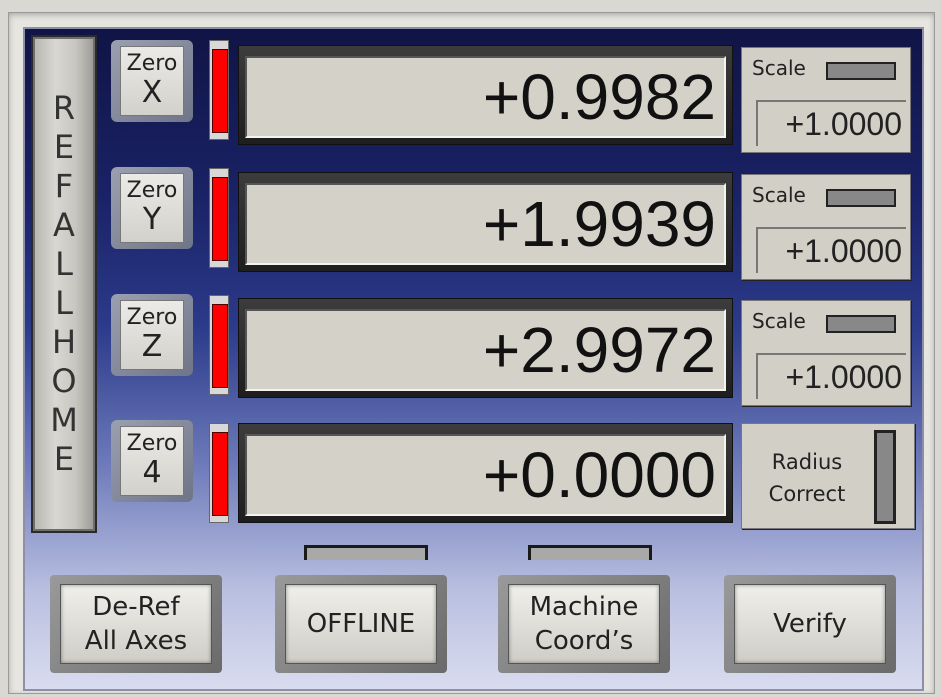 The height and width of the screenshot is (697, 941). What do you see at coordinates (152, 63) in the screenshot?
I see `zero-x-label: Zero` at bounding box center [152, 63].